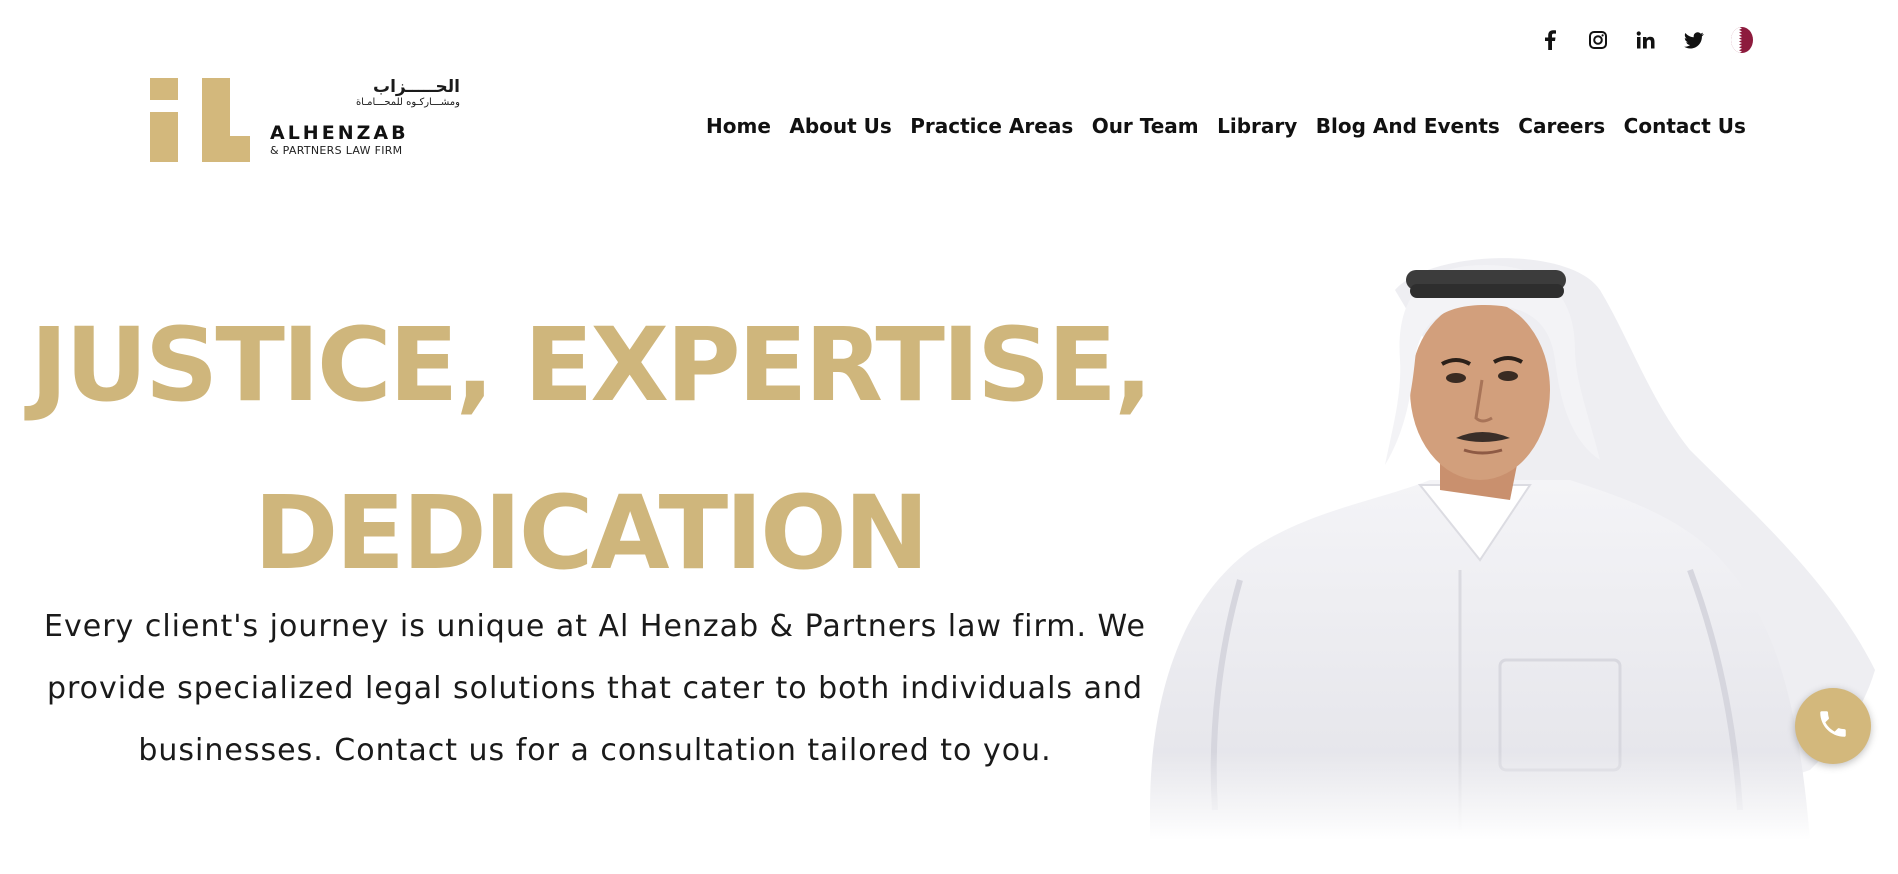 The height and width of the screenshot is (874, 1898). What do you see at coordinates (1685, 126) in the screenshot?
I see `nav-contact-us: Contact Us` at bounding box center [1685, 126].